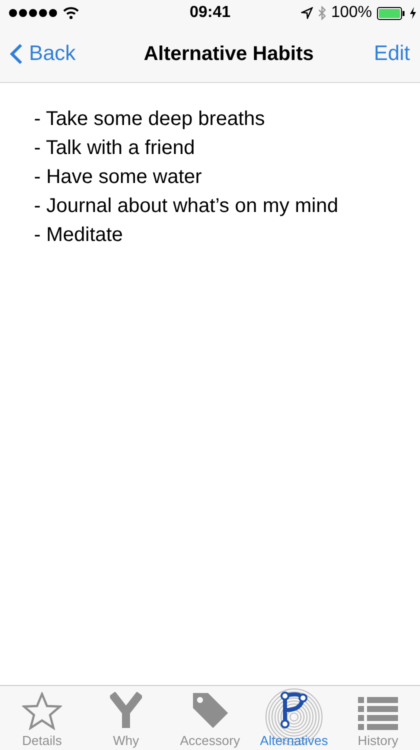  Describe the element at coordinates (71, 13) in the screenshot. I see `wifi-icon` at that location.